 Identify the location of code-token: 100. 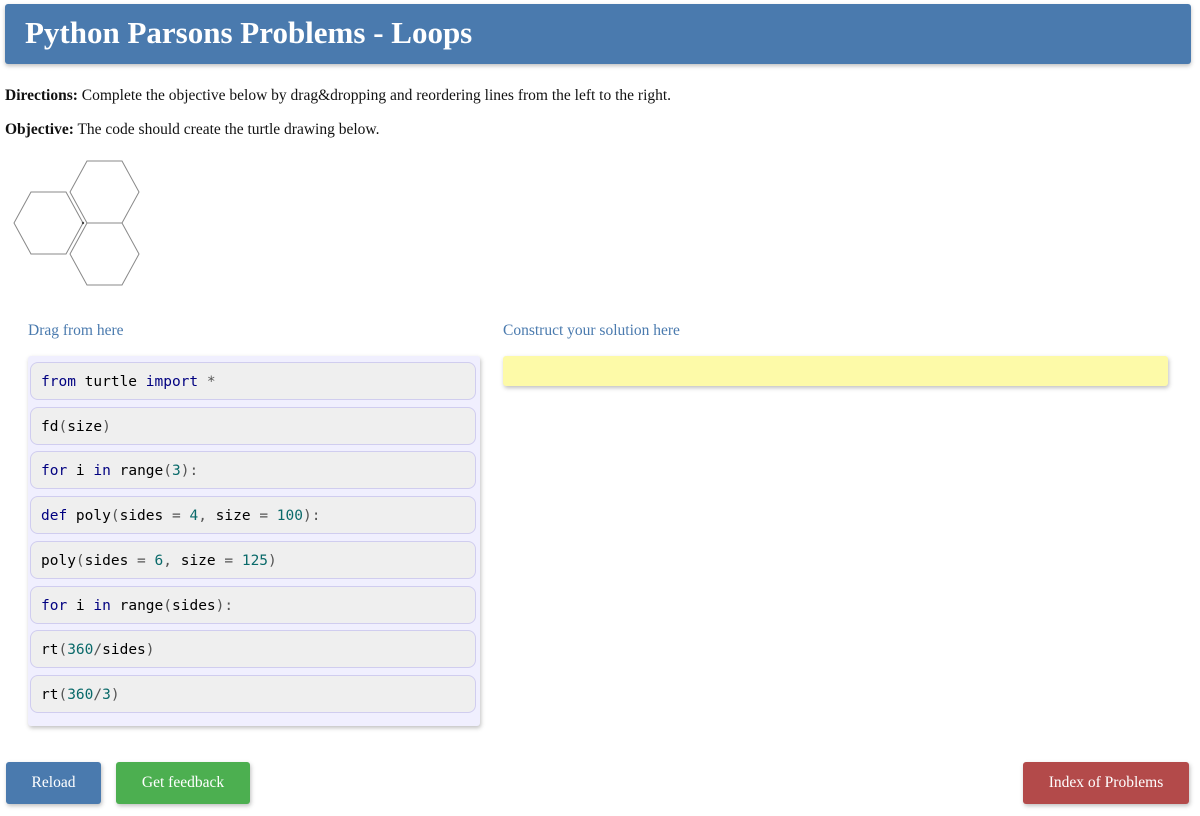
(289, 516).